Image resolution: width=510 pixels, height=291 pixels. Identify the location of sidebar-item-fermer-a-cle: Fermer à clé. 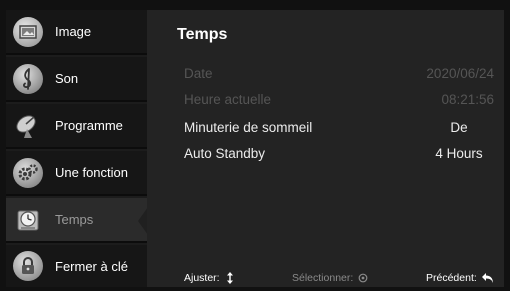
(76, 266).